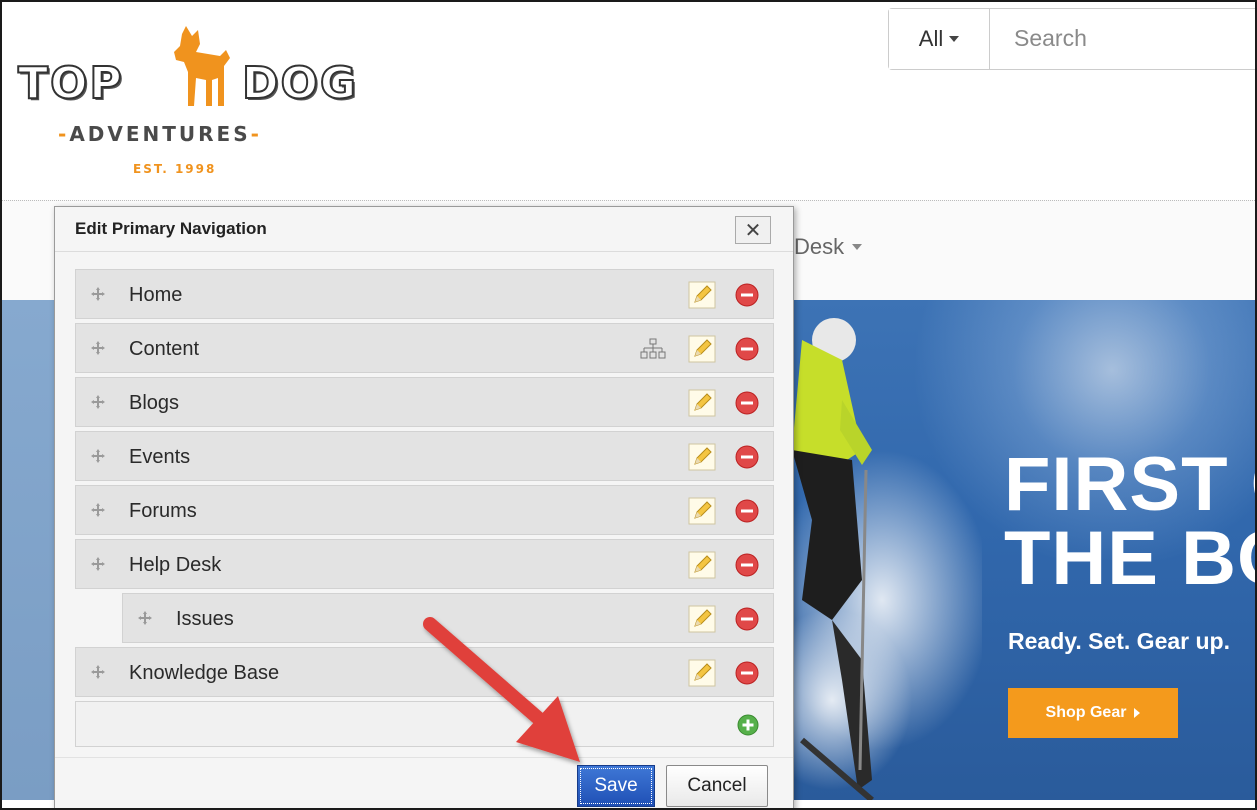 This screenshot has width=1257, height=810. I want to click on nav-list-item-knowledge-base: Knowledge Base, so click(424, 672).